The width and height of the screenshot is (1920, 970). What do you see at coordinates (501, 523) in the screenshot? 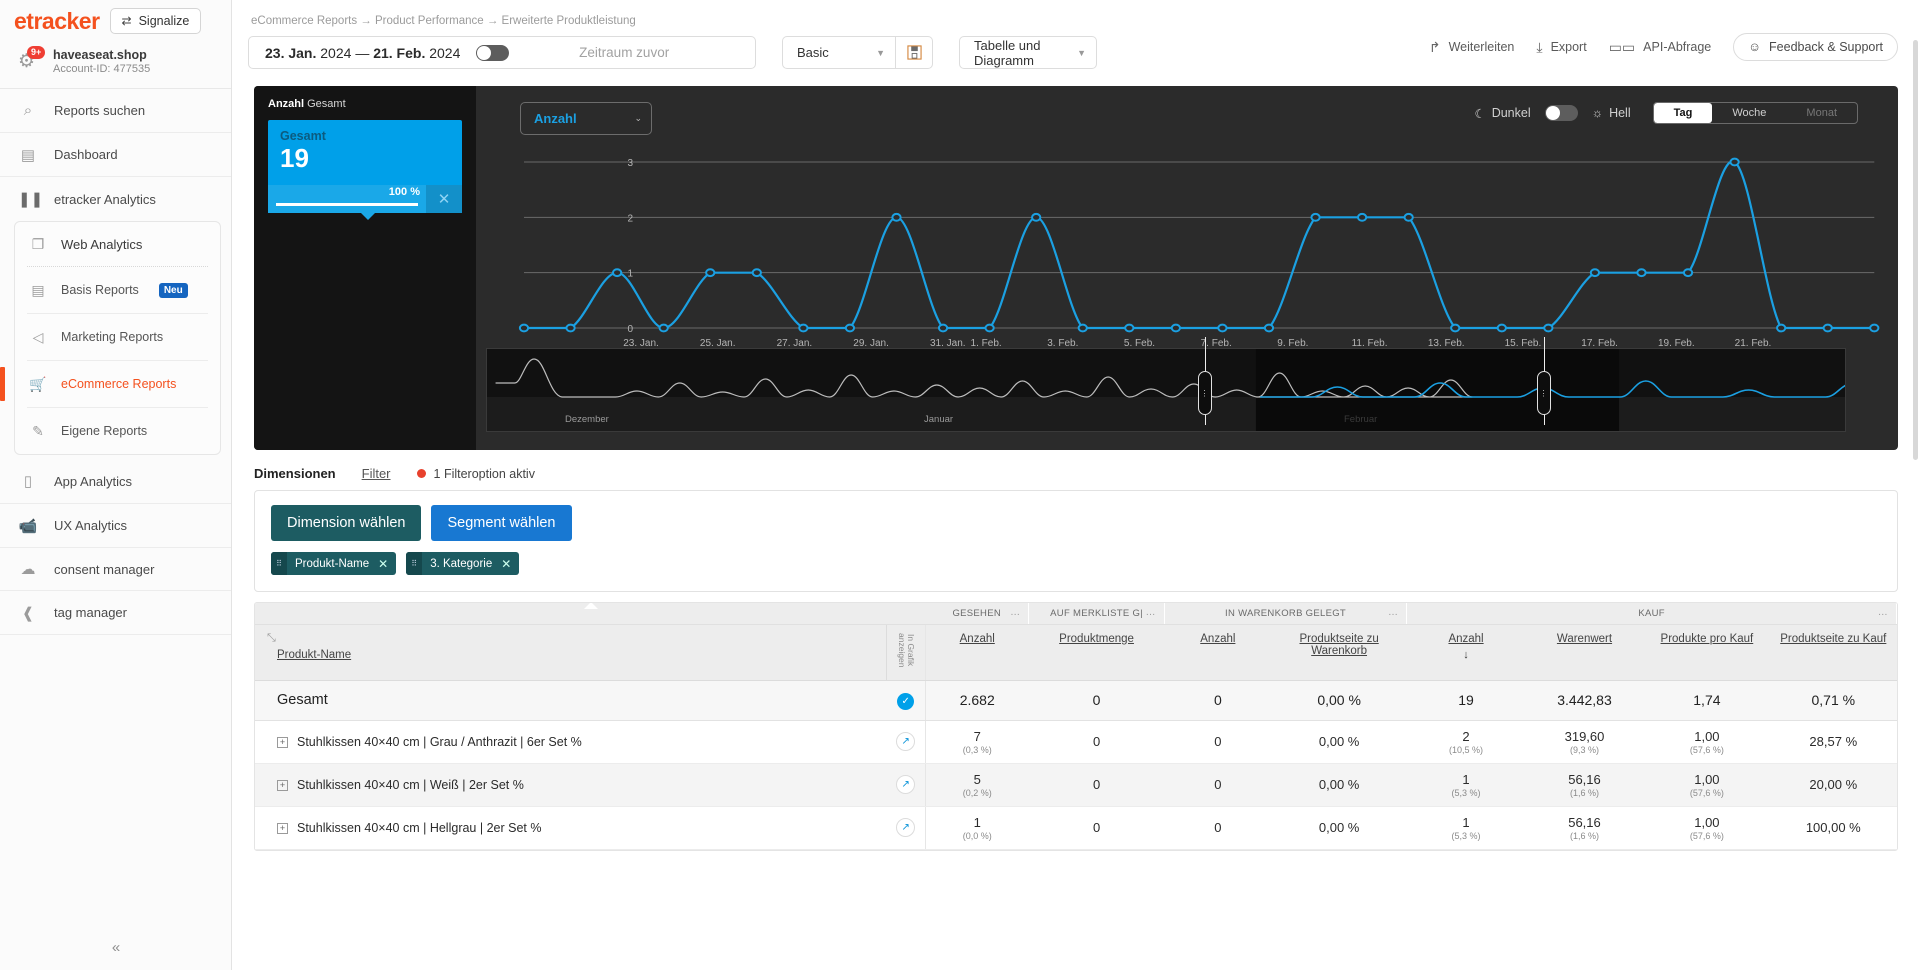
I see `choose-segment-button: Segment wählen` at bounding box center [501, 523].